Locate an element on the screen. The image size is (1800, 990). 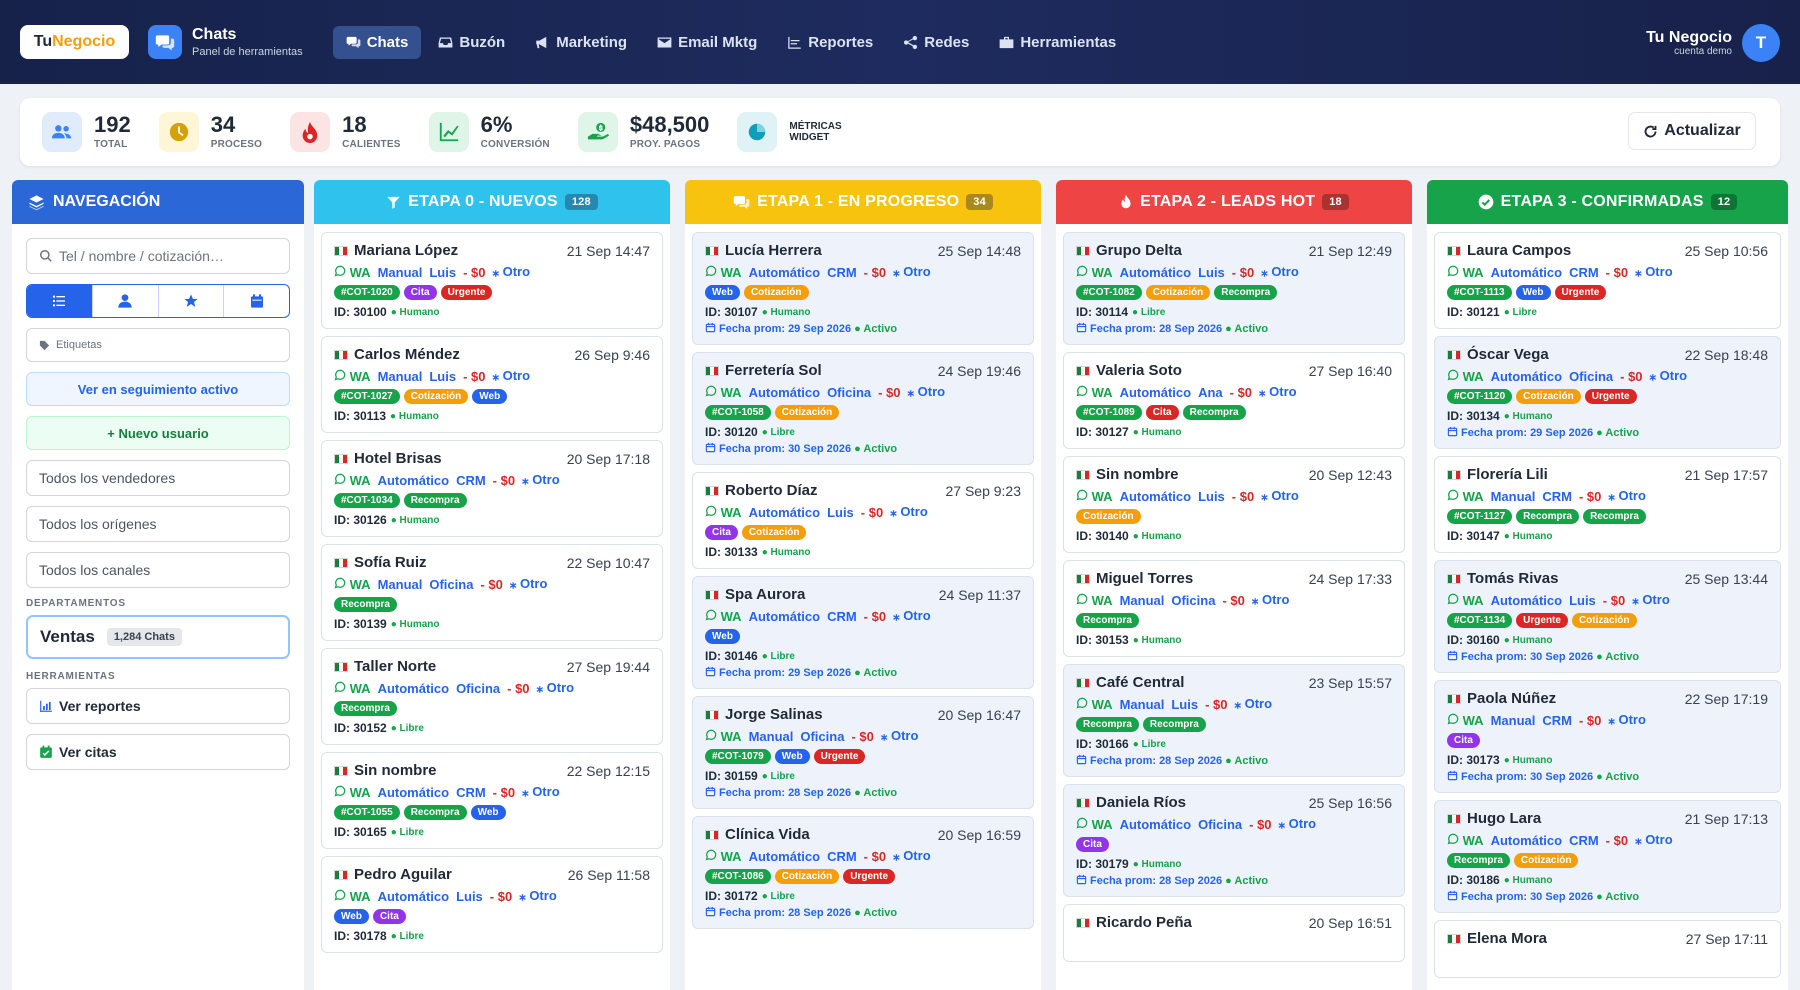
lead-id-row: ID: 30120 ● Libre is located at coordinates (863, 432).